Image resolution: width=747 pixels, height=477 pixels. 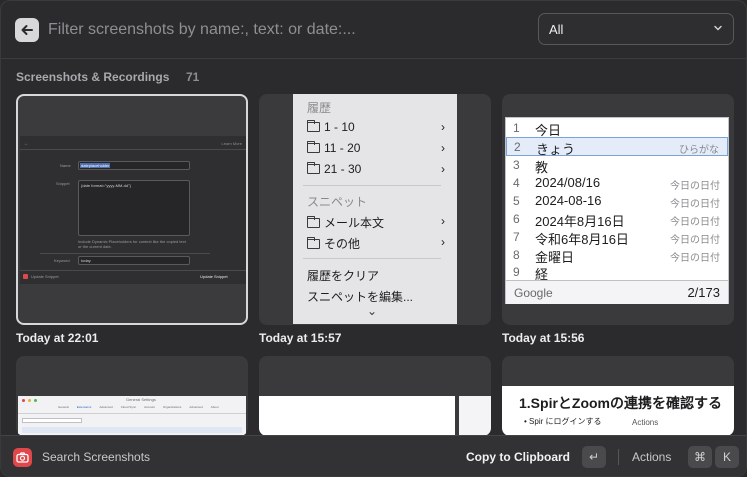 What do you see at coordinates (372, 311) in the screenshot?
I see `chevron-down-icon: ⌄` at bounding box center [372, 311].